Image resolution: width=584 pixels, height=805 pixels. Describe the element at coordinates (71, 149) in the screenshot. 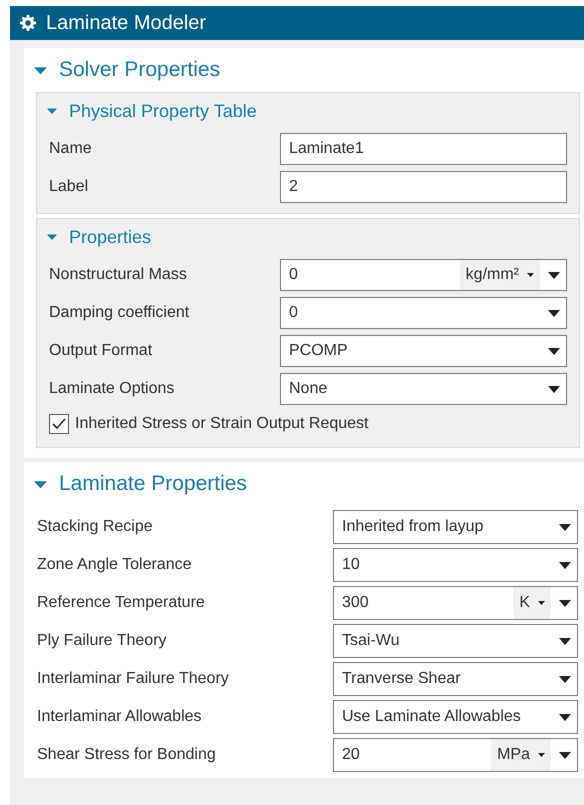

I see `field-label: Name` at that location.